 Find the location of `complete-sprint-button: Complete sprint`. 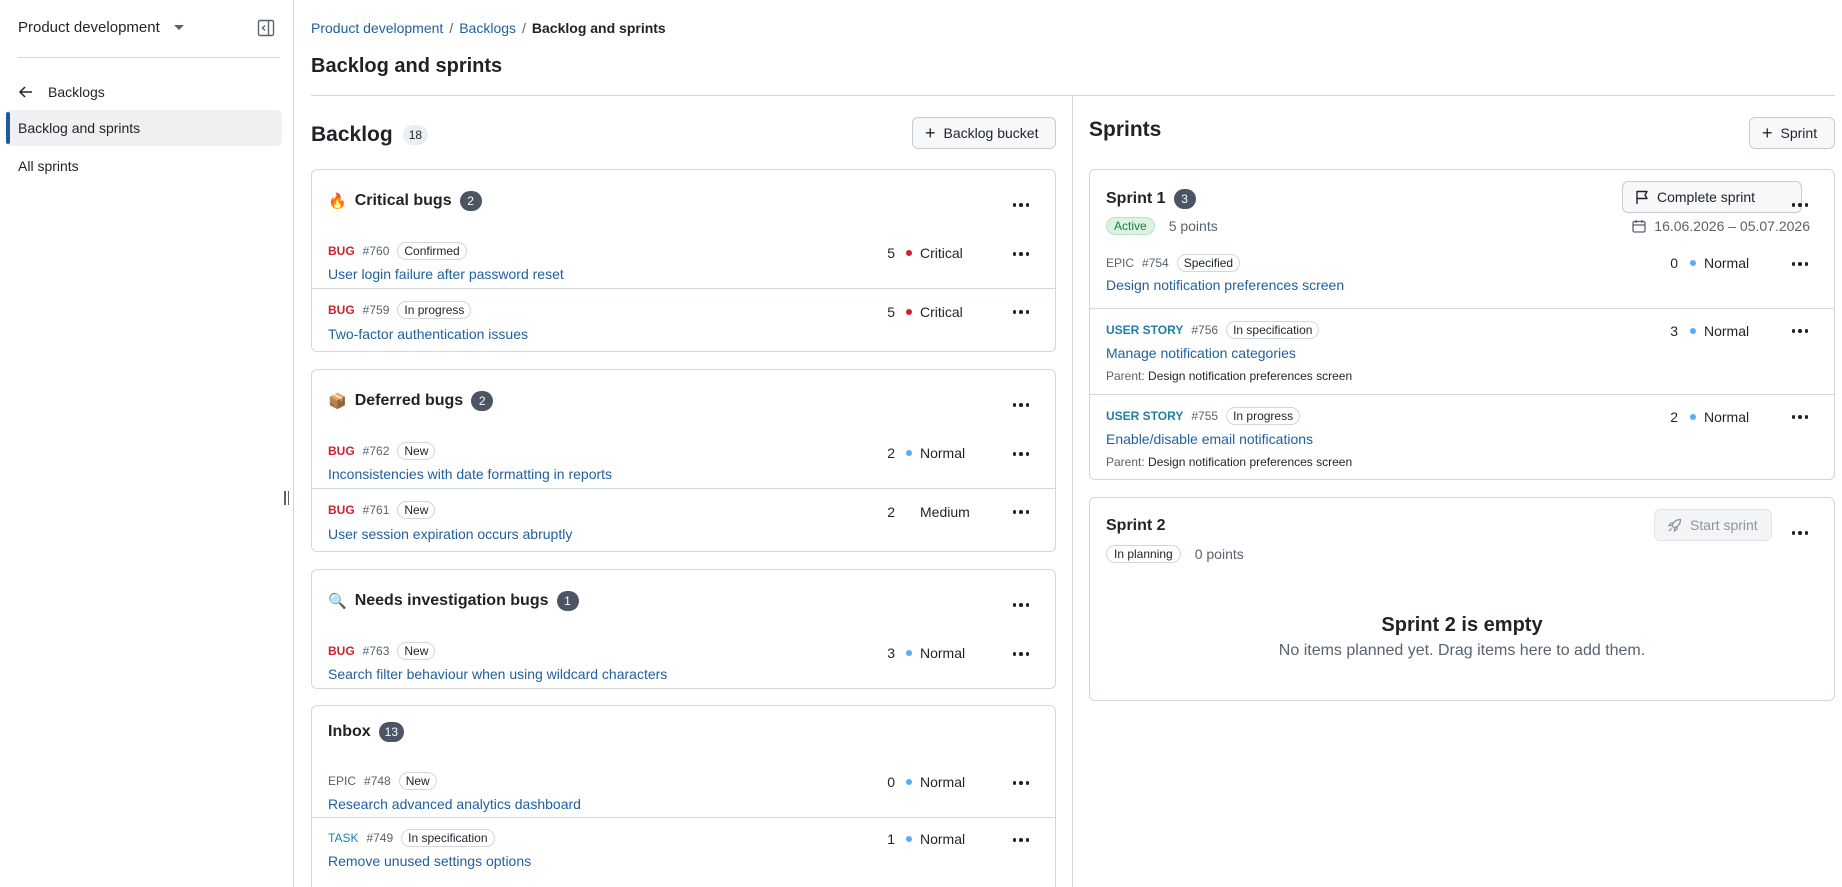

complete-sprint-button: Complete sprint is located at coordinates (1712, 197).